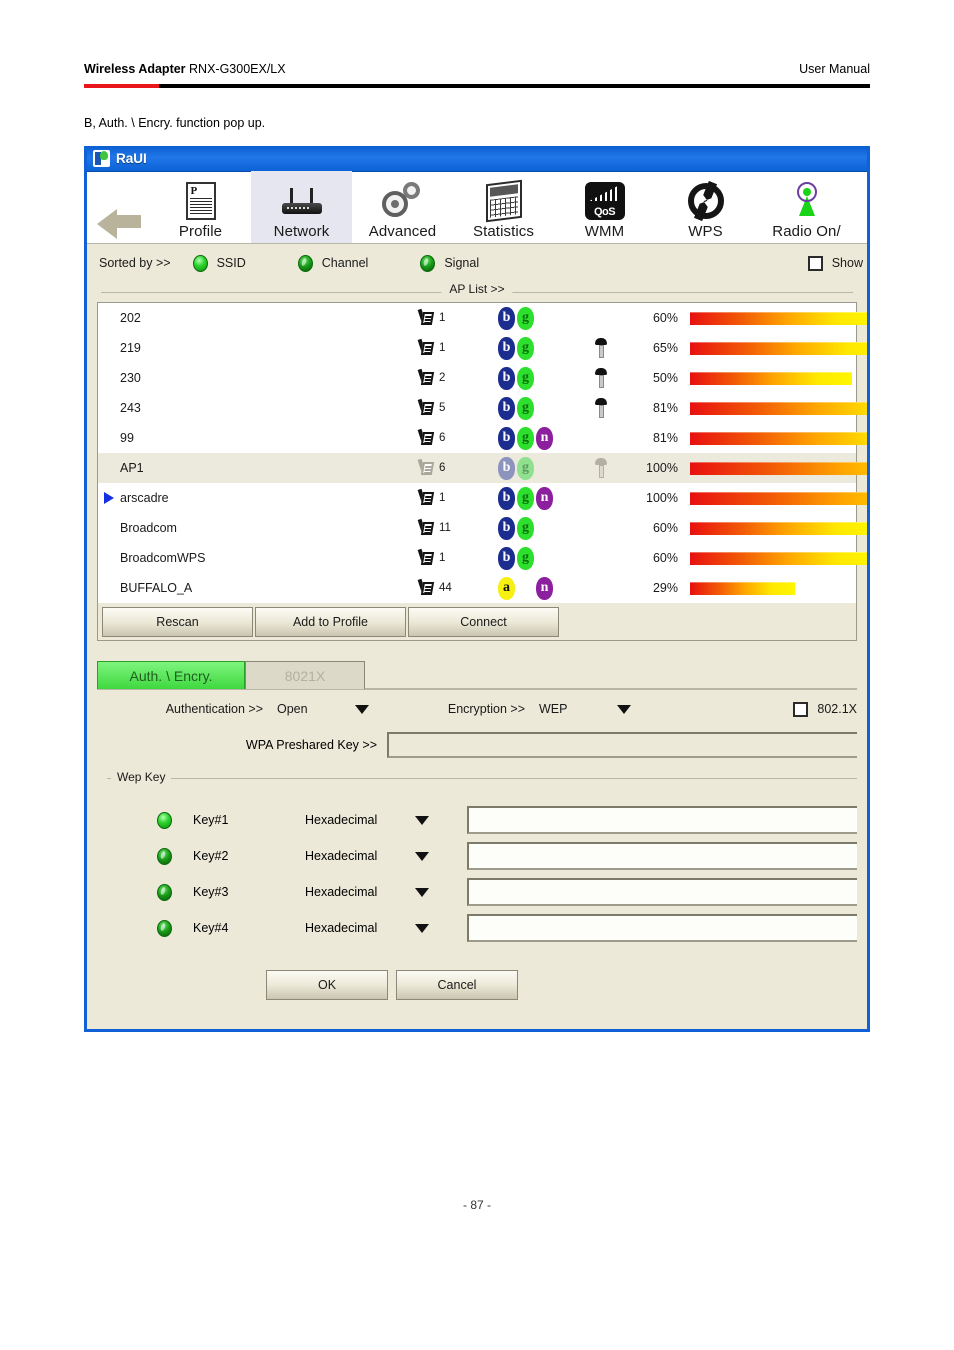 This screenshot has width=954, height=1350. What do you see at coordinates (219, 263) in the screenshot?
I see `sort-option-ssid: SSID` at bounding box center [219, 263].